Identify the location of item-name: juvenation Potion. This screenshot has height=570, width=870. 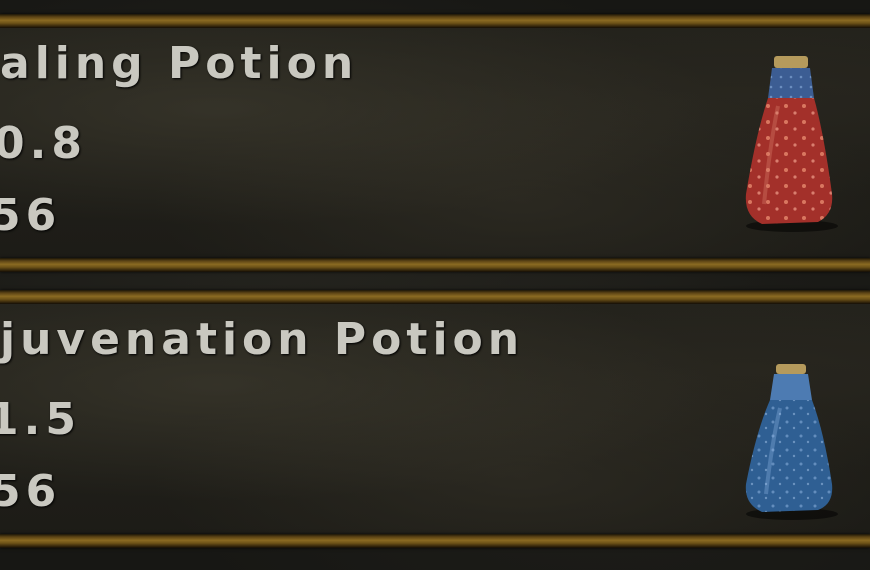
(262, 339).